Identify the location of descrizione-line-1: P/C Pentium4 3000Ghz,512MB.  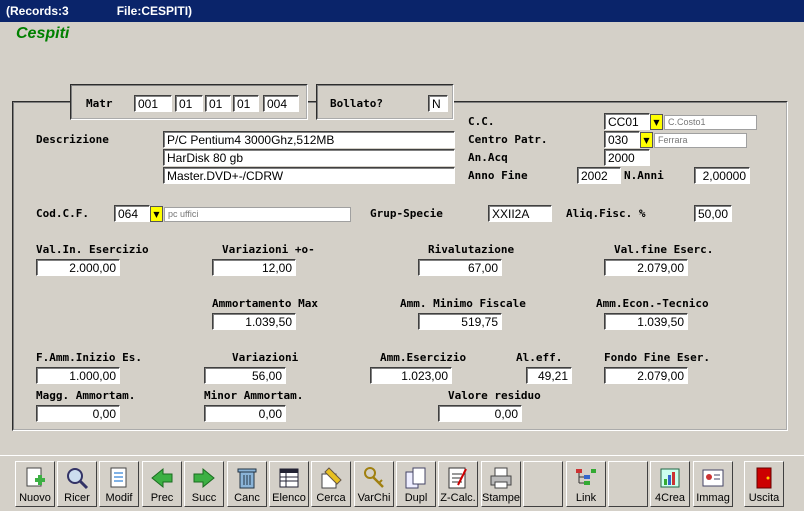
(309, 139).